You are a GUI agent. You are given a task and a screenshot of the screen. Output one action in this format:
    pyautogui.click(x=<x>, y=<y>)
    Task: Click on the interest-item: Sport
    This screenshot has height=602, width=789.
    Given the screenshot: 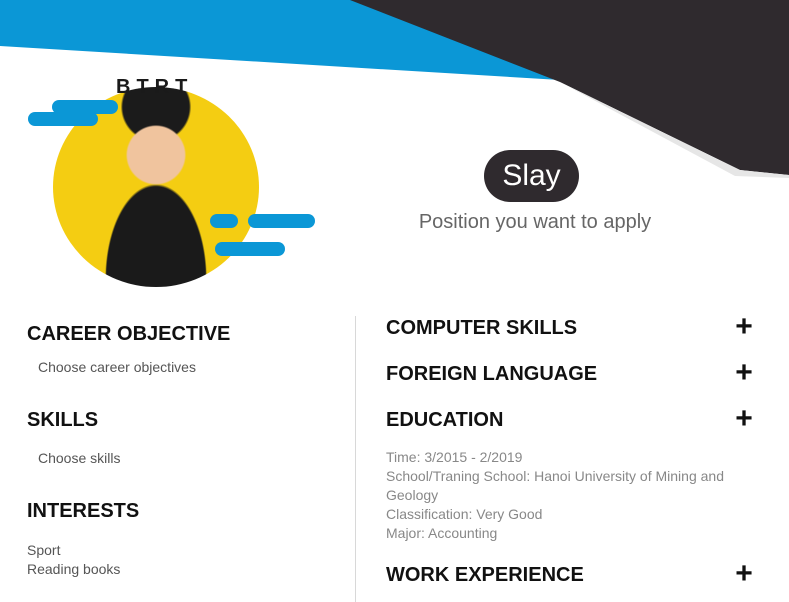 What is the action you would take?
    pyautogui.click(x=44, y=550)
    